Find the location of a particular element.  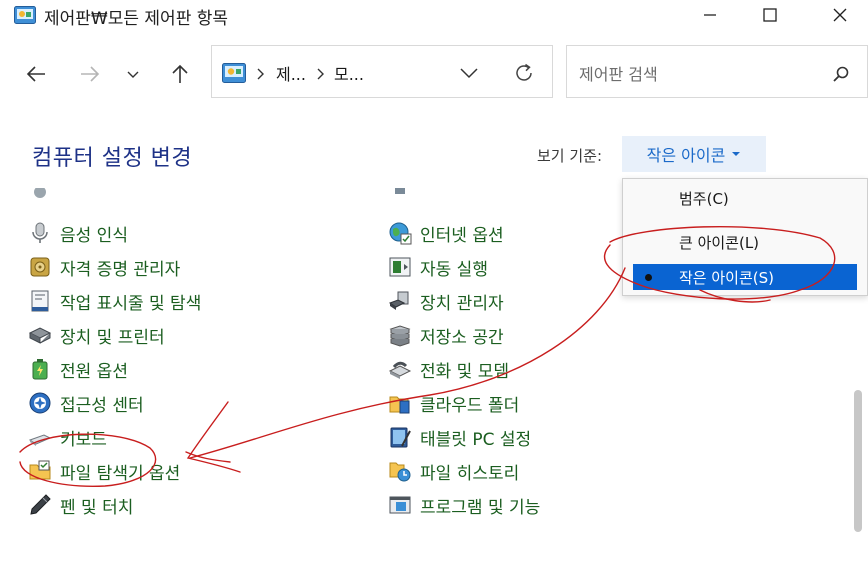

credential-vault-icon is located at coordinates (40, 267).